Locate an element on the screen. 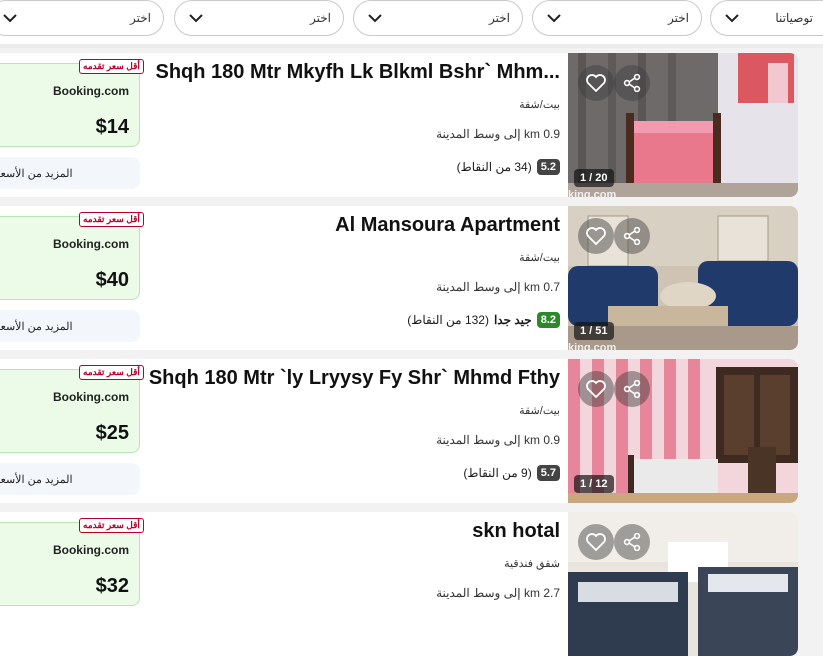 The image size is (823, 656). listing-title: Al Mansoura Apartment is located at coordinates (350, 225).